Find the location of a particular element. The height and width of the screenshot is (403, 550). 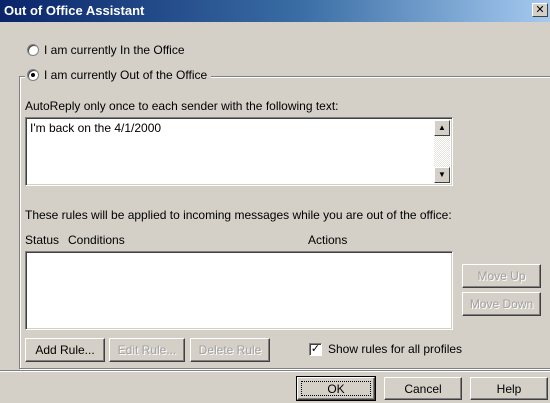

separator is located at coordinates (275, 371).